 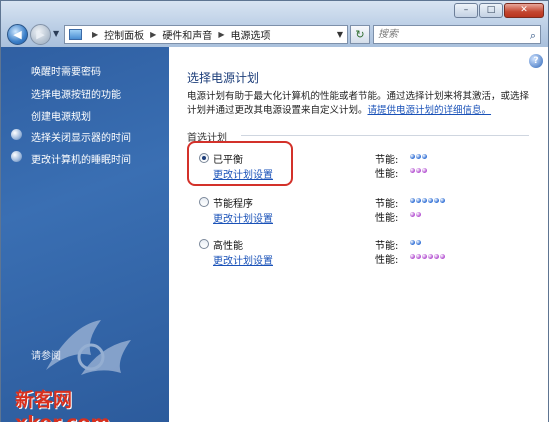 I want to click on close-button: ✕, so click(x=524, y=10).